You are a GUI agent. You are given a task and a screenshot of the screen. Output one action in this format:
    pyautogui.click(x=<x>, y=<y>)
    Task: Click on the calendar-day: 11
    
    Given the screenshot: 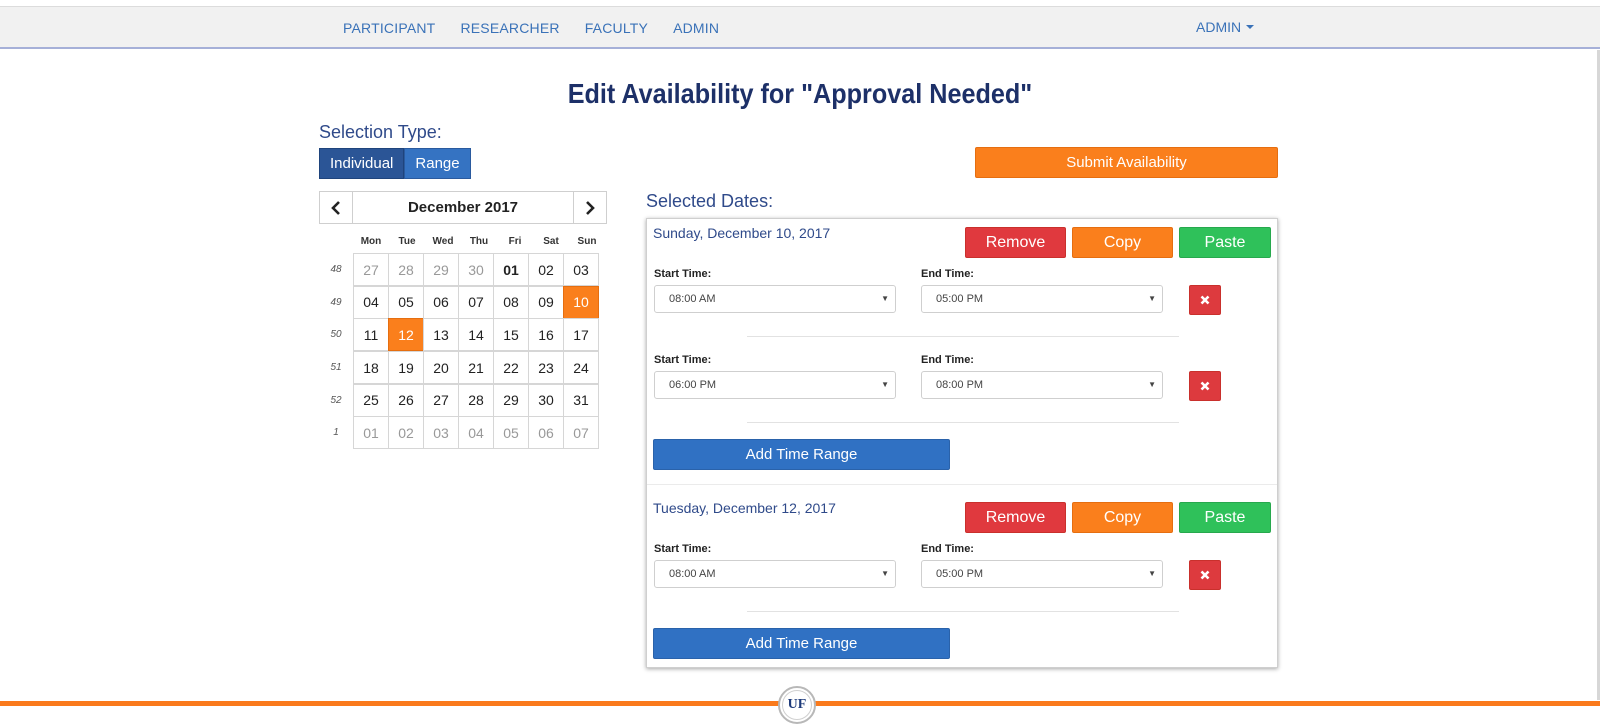 What is the action you would take?
    pyautogui.click(x=371, y=335)
    